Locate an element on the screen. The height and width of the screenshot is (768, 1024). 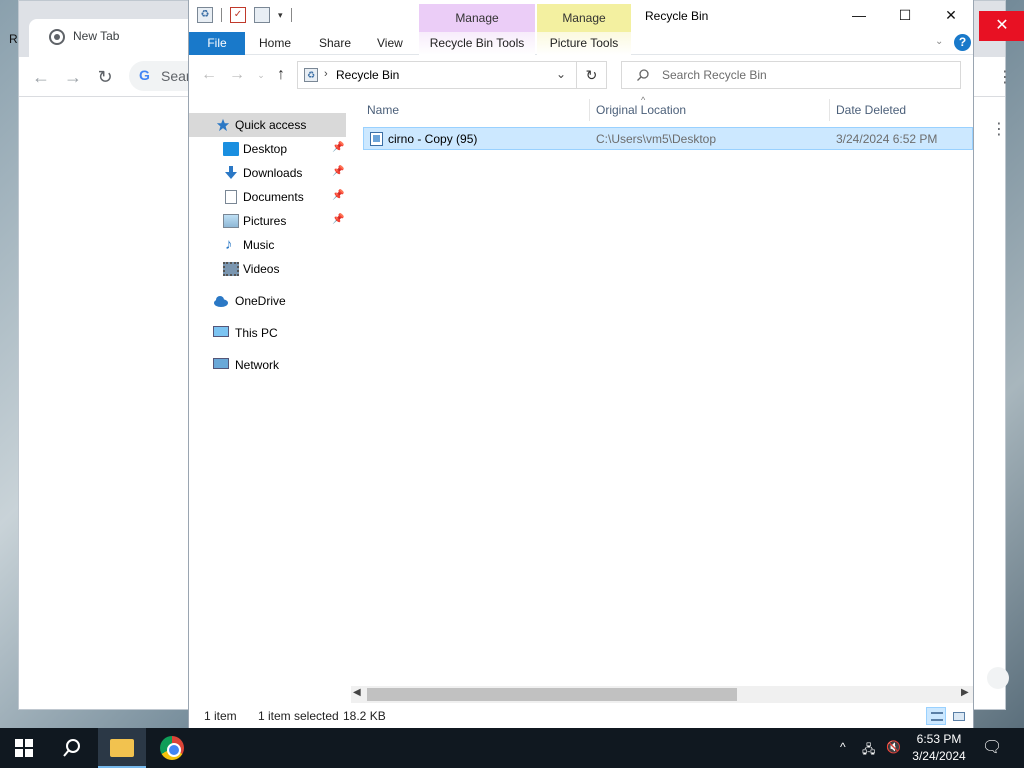
google-g-icon: G is located at coordinates (144, 75).